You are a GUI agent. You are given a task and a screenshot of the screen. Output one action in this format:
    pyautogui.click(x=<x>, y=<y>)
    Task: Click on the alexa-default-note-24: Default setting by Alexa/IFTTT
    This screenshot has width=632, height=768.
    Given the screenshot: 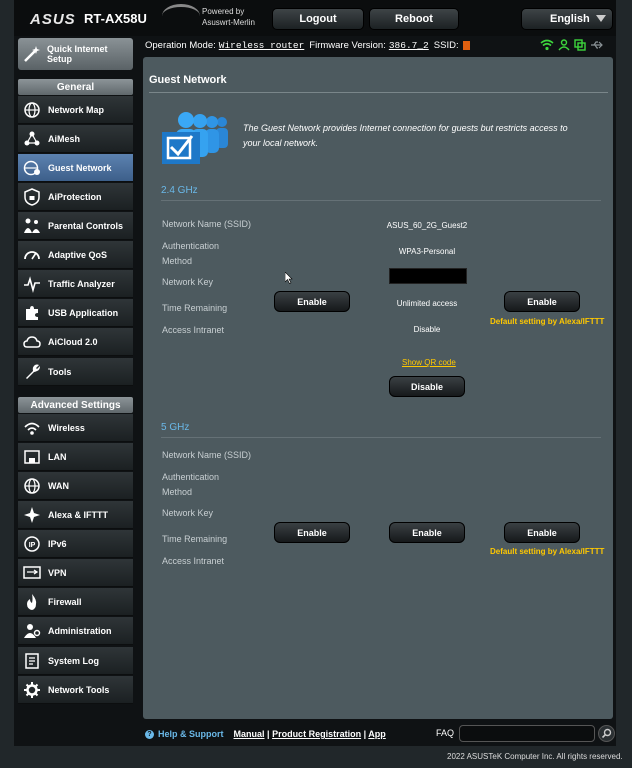 What is the action you would take?
    pyautogui.click(x=547, y=321)
    